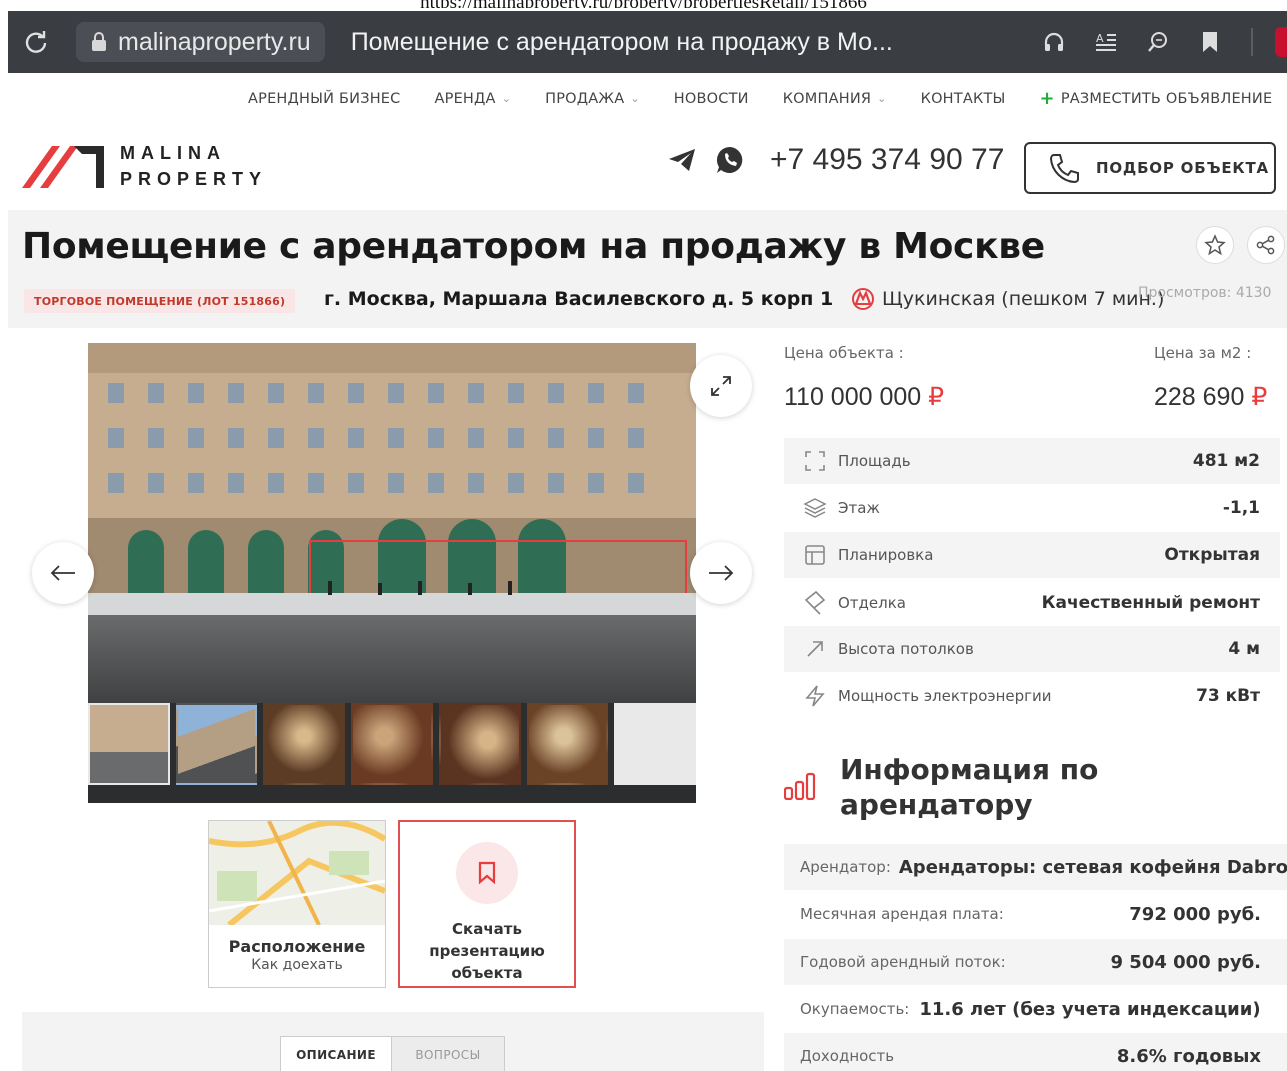 The width and height of the screenshot is (1287, 1071). What do you see at coordinates (592, 99) in the screenshot?
I see `nav-item-sale: ПРОДАЖА ⌄` at bounding box center [592, 99].